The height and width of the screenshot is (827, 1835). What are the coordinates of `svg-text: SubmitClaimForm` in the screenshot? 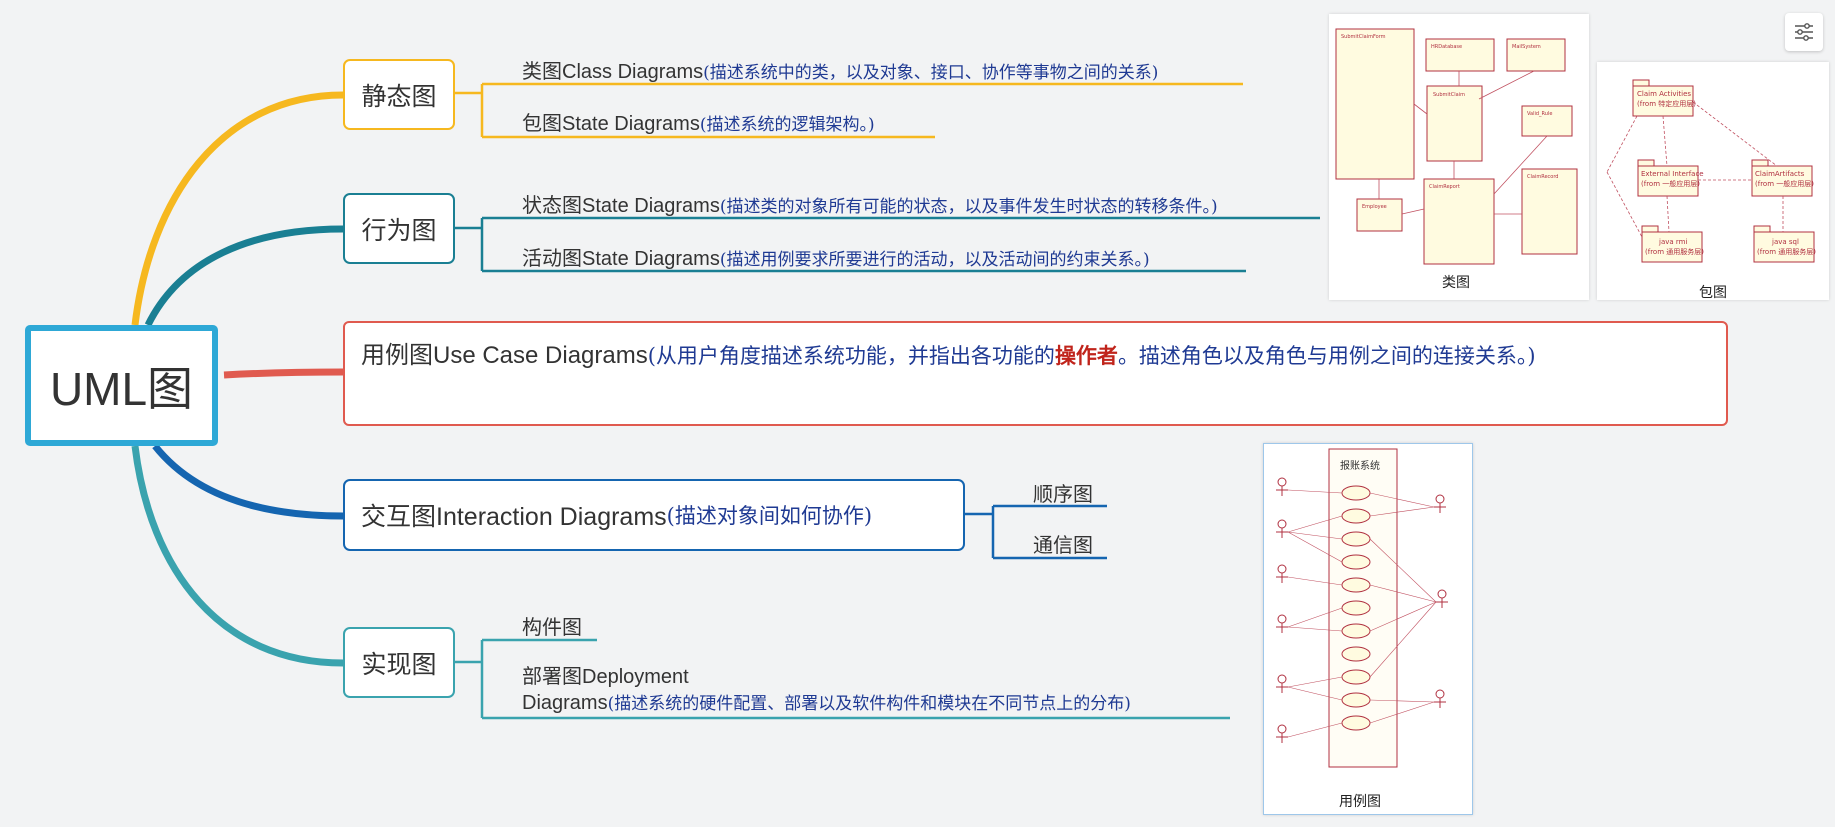 It's located at (1363, 37).